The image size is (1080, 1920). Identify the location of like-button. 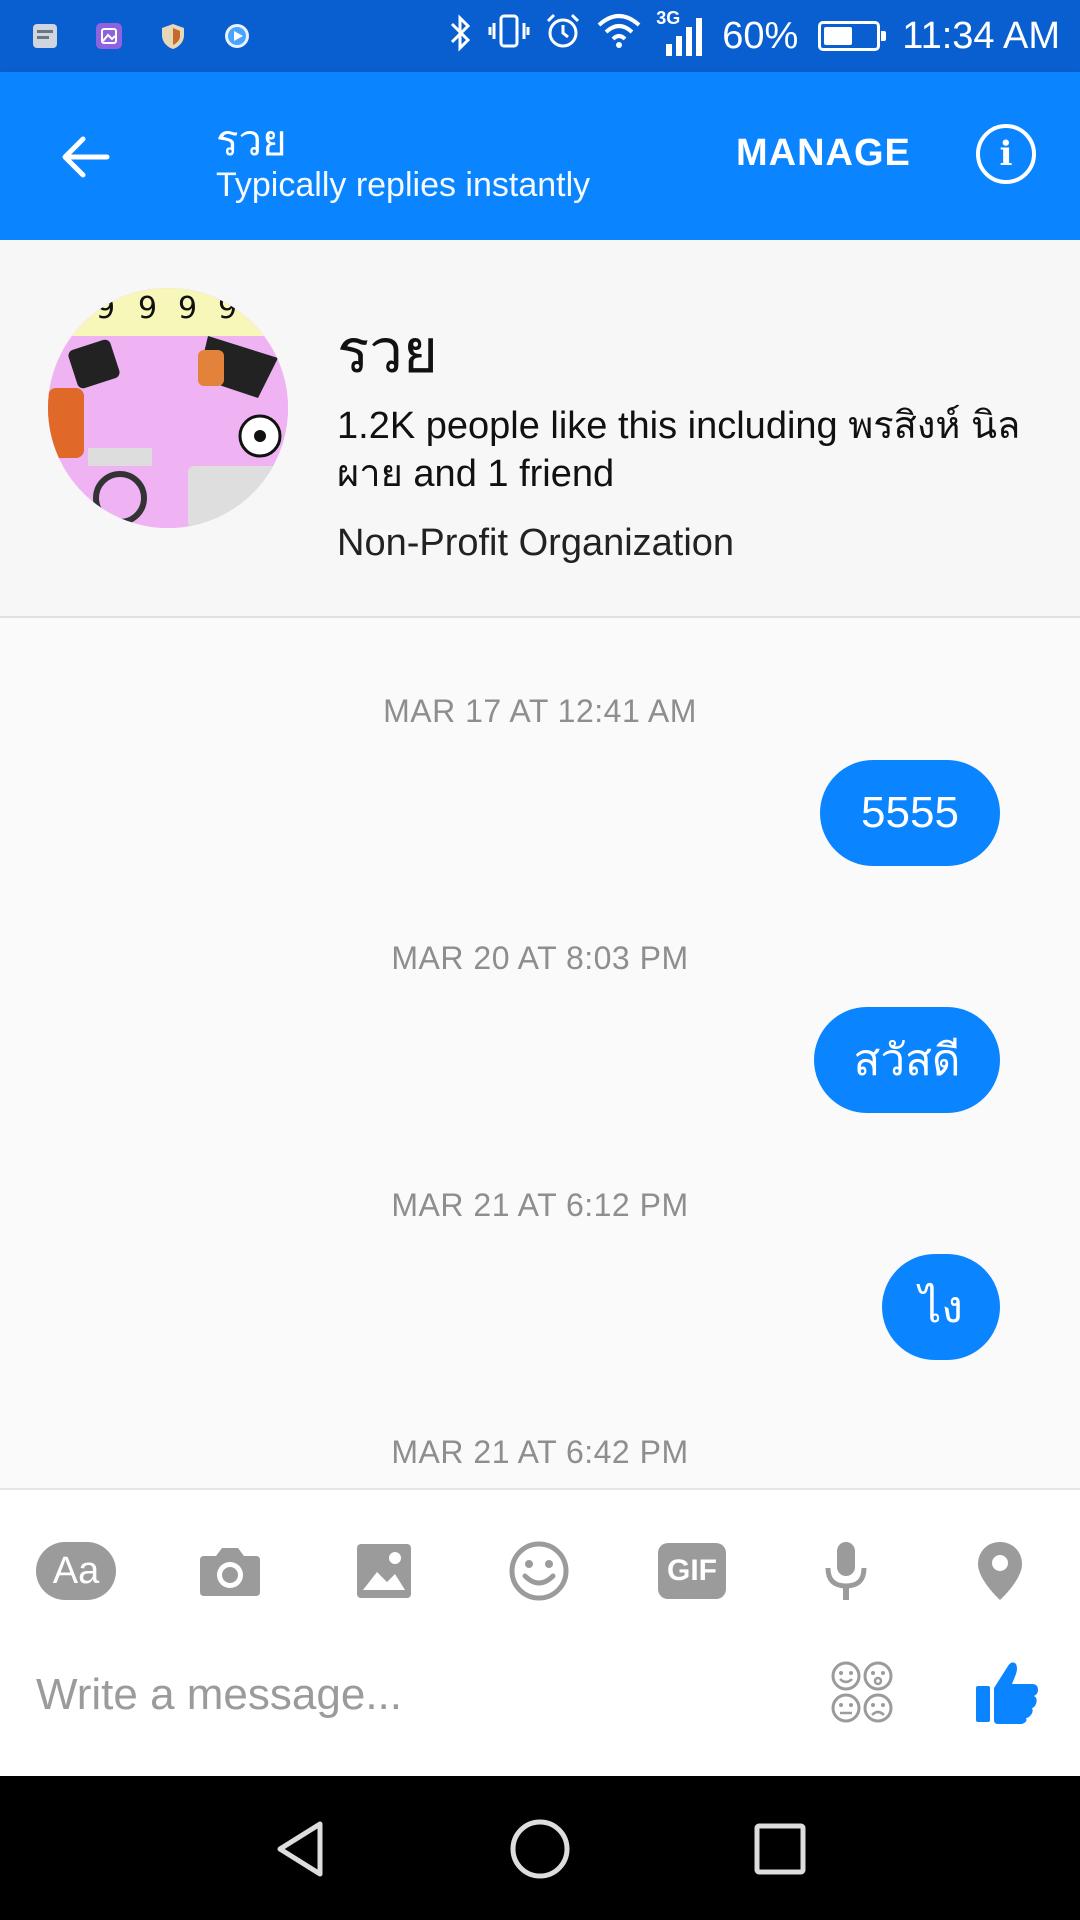
(1007, 1691).